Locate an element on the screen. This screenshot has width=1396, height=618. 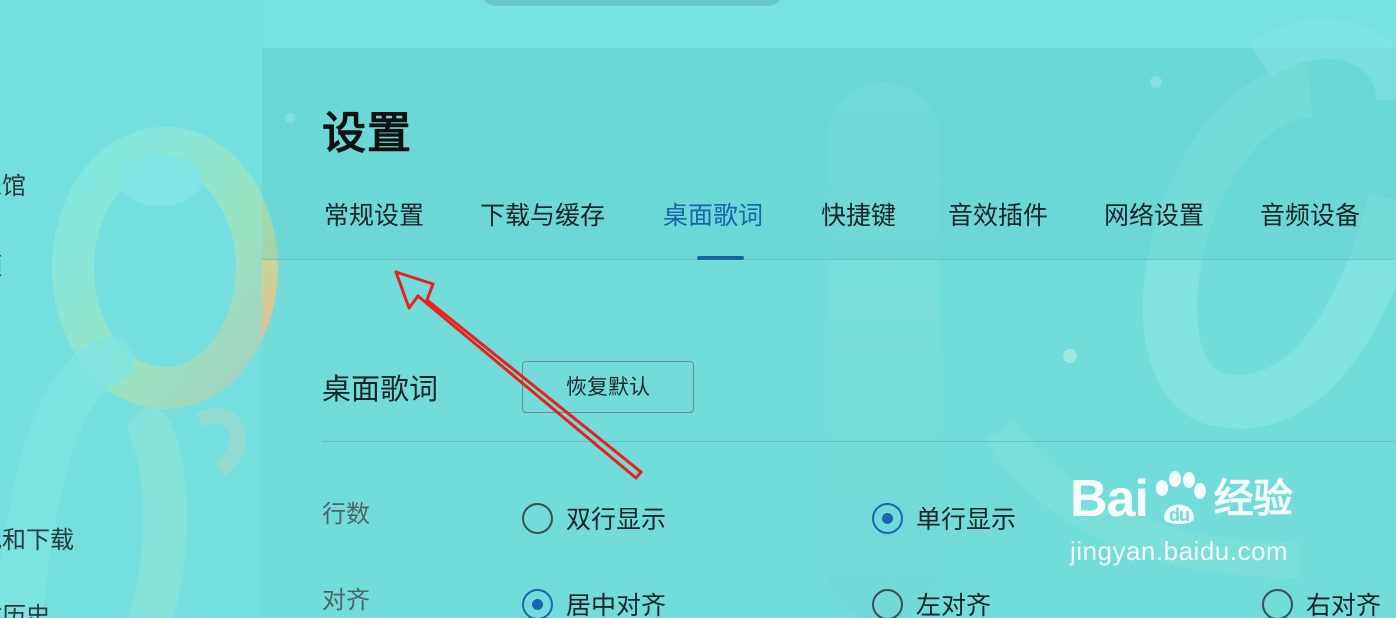
top-bar is located at coordinates (829, 24).